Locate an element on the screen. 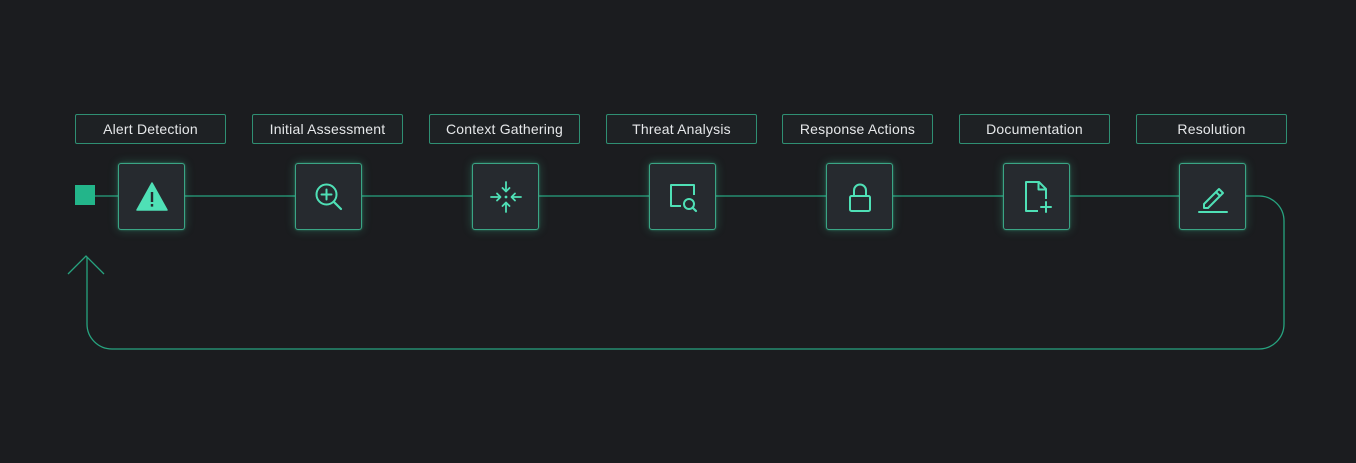 This screenshot has width=1356, height=463. step-label-initial-assessment: Initial Assessment is located at coordinates (327, 129).